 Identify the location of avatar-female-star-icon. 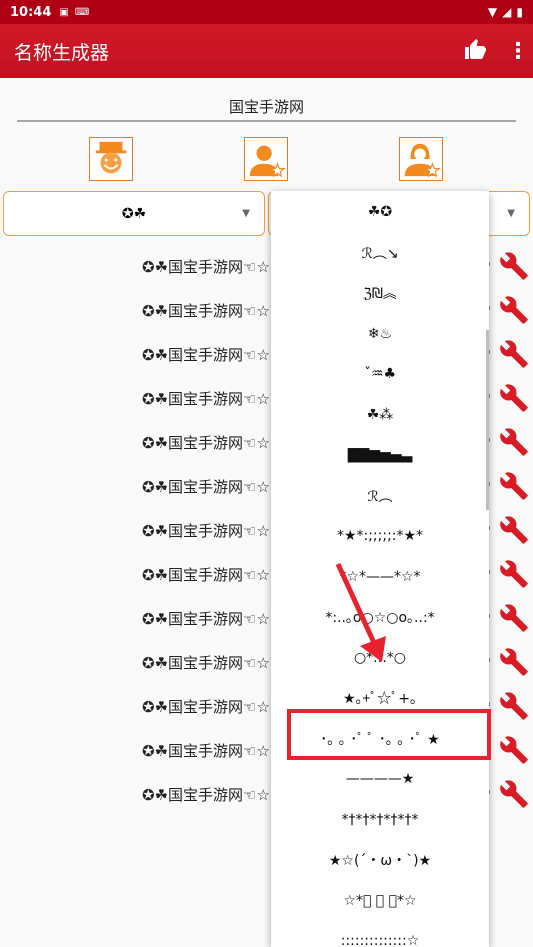
(421, 159).